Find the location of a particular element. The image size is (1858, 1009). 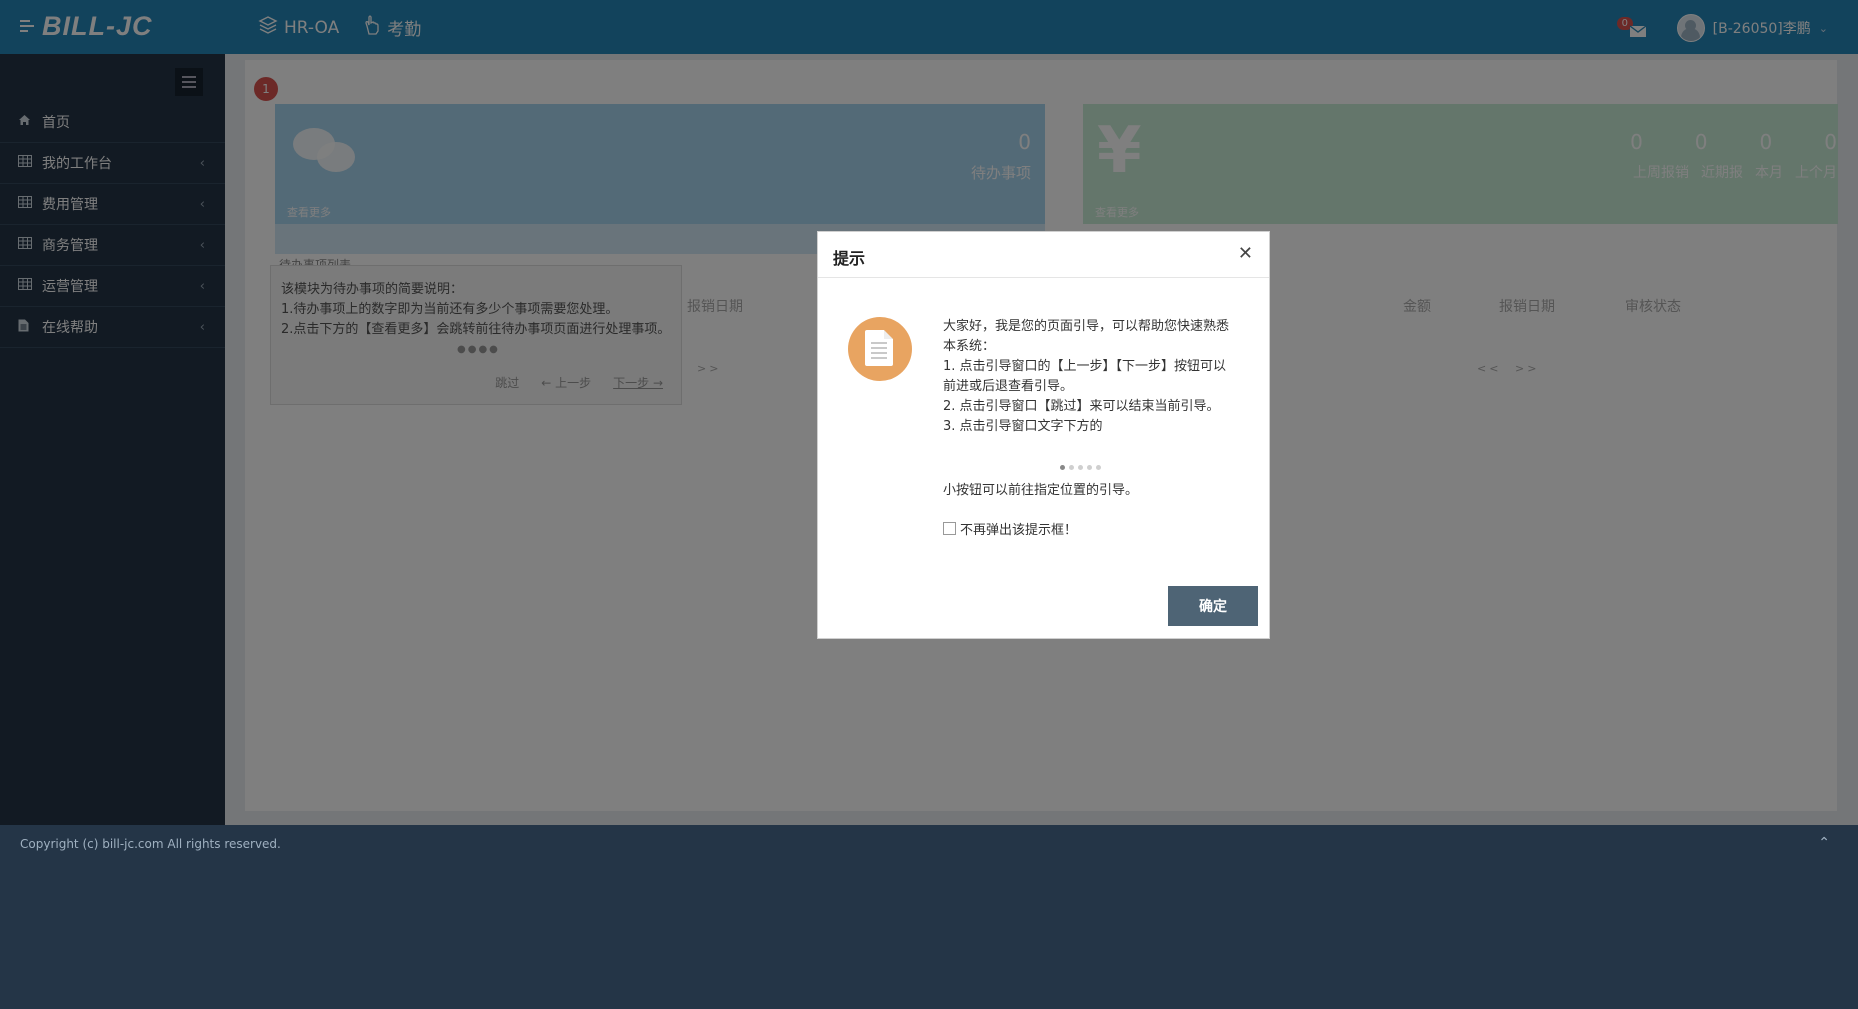

guide-step-dots is located at coordinates (1080, 467).